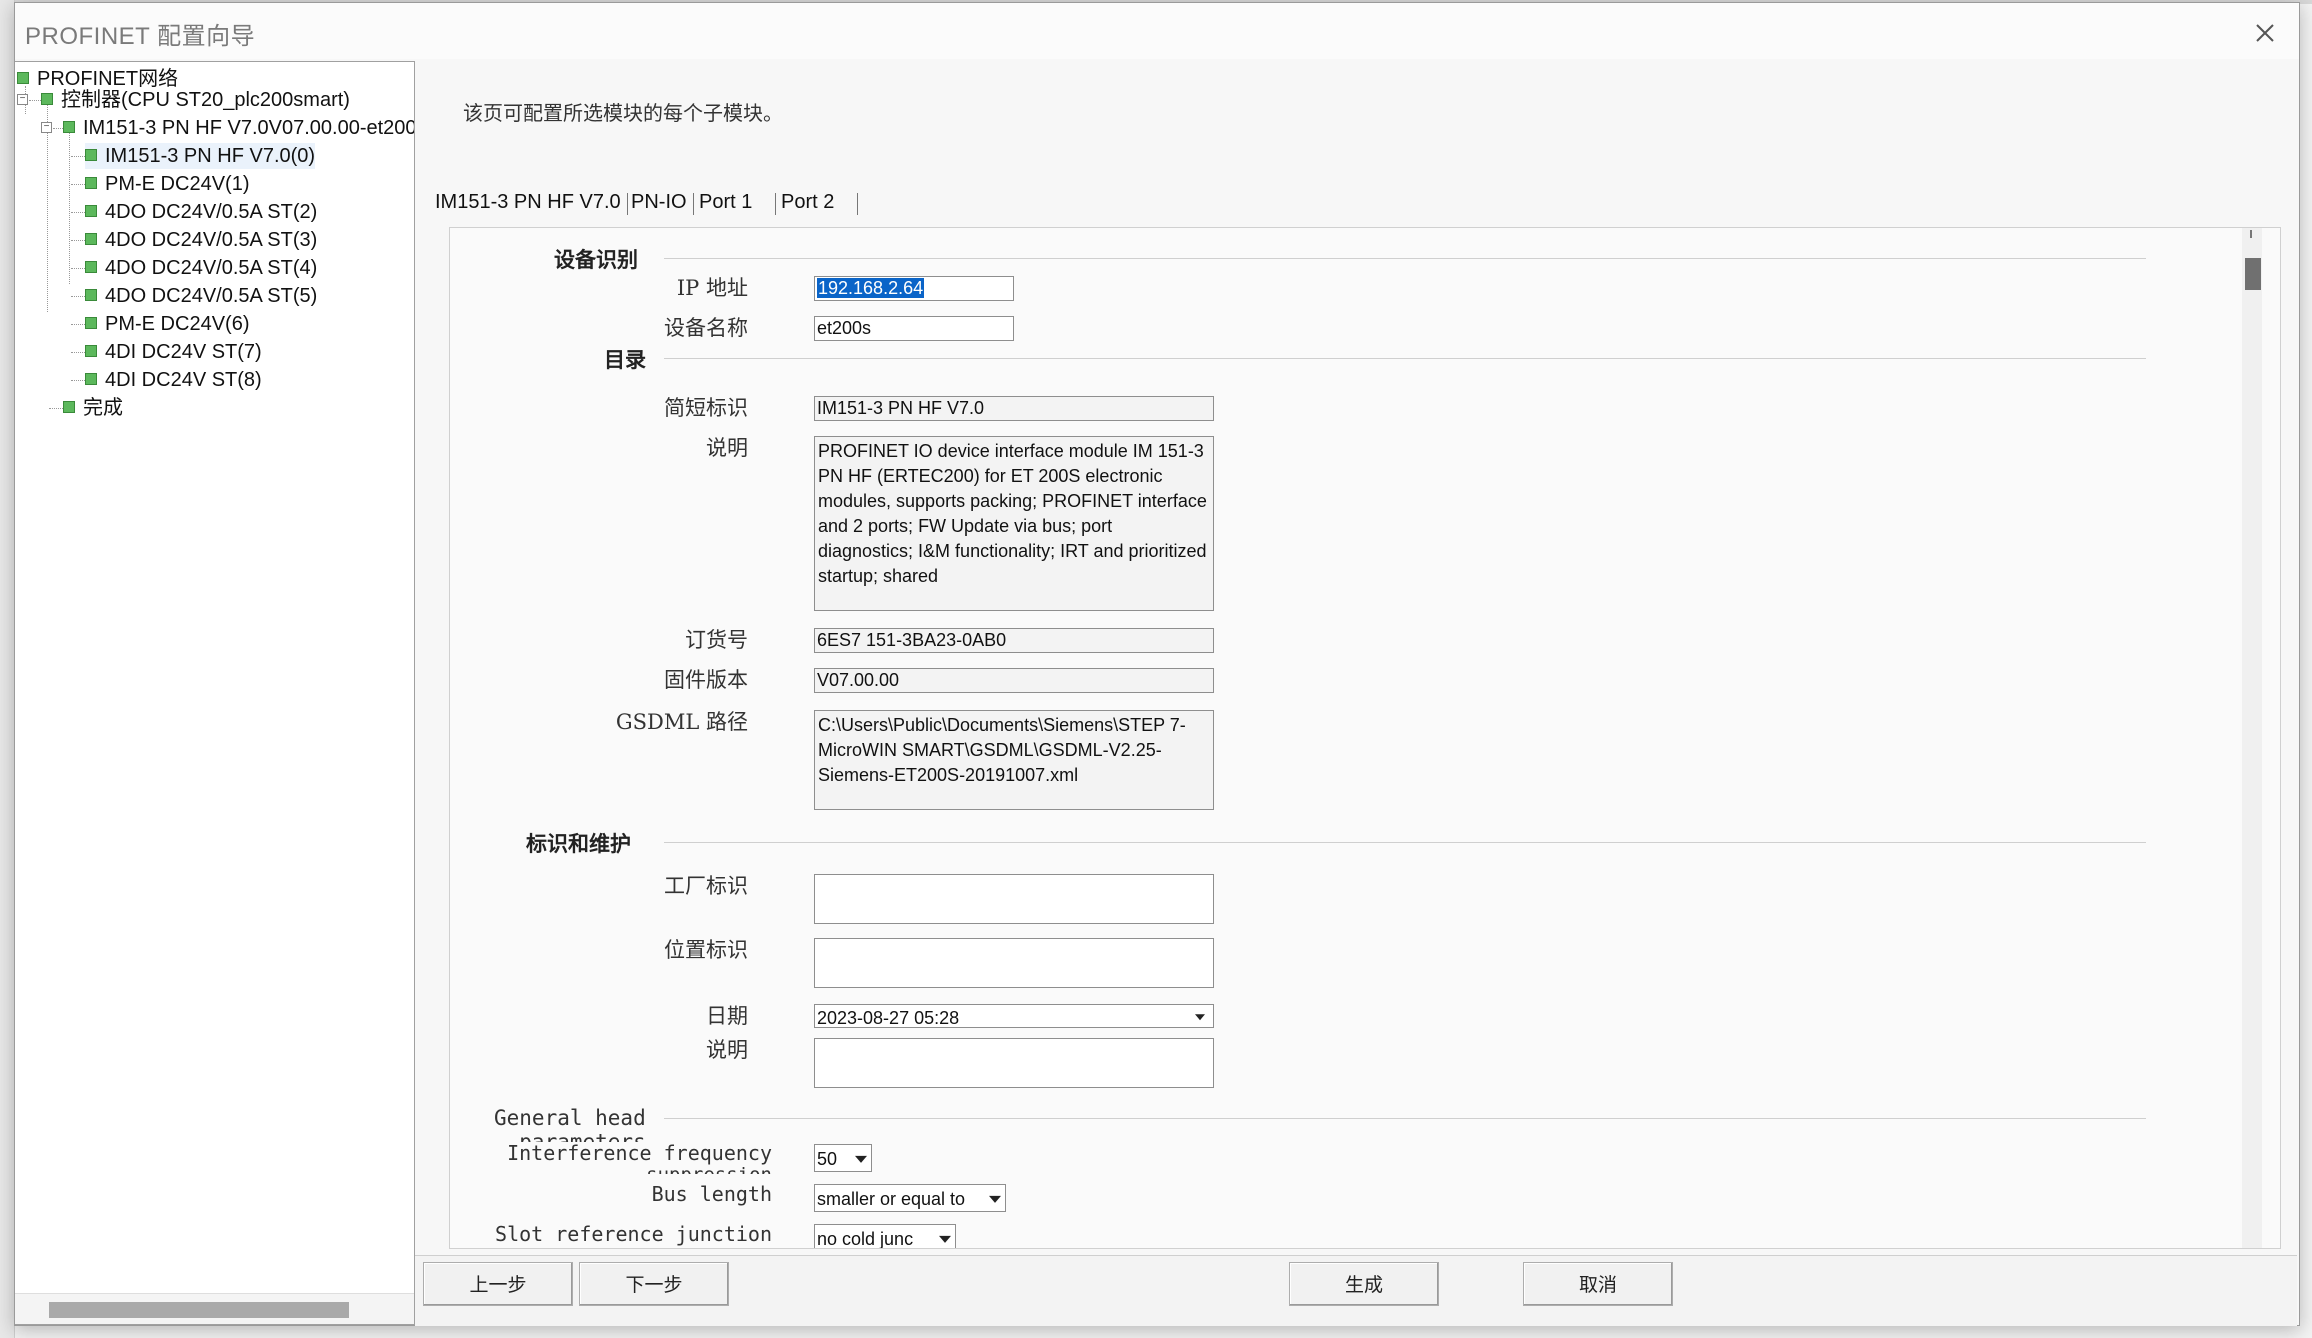  What do you see at coordinates (706, 886) in the screenshot?
I see `plant-id-label: 工厂标识` at bounding box center [706, 886].